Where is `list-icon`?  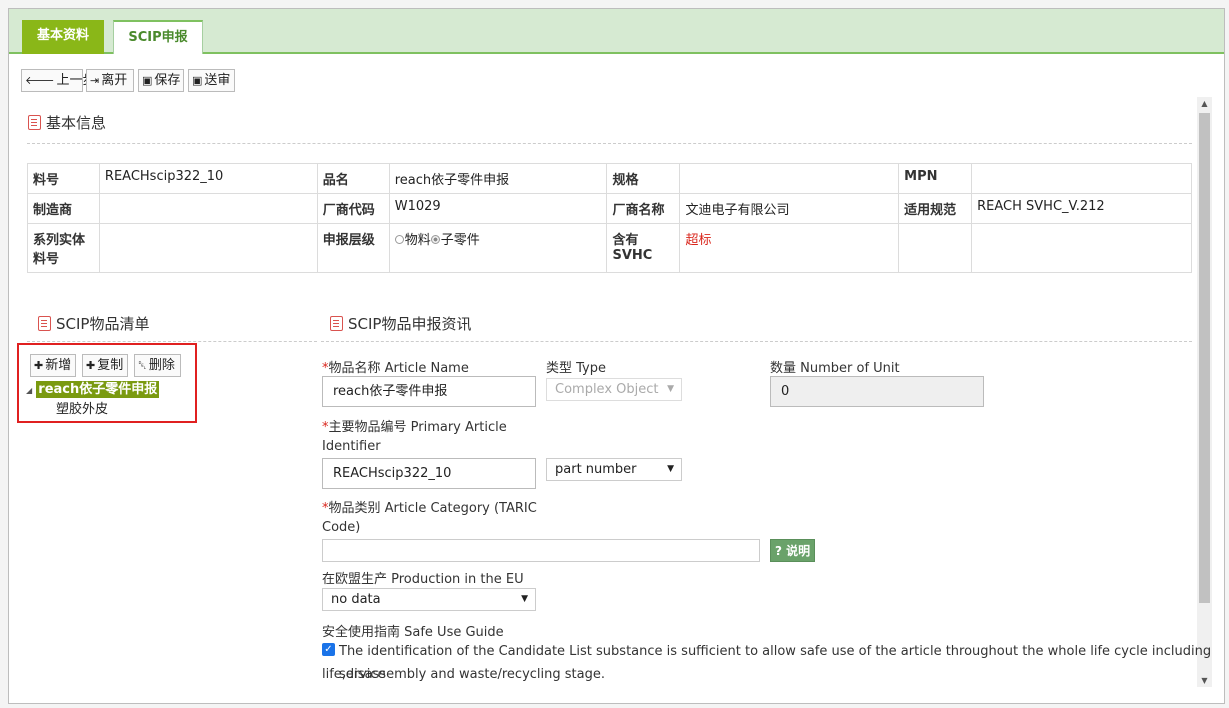 list-icon is located at coordinates (34, 122).